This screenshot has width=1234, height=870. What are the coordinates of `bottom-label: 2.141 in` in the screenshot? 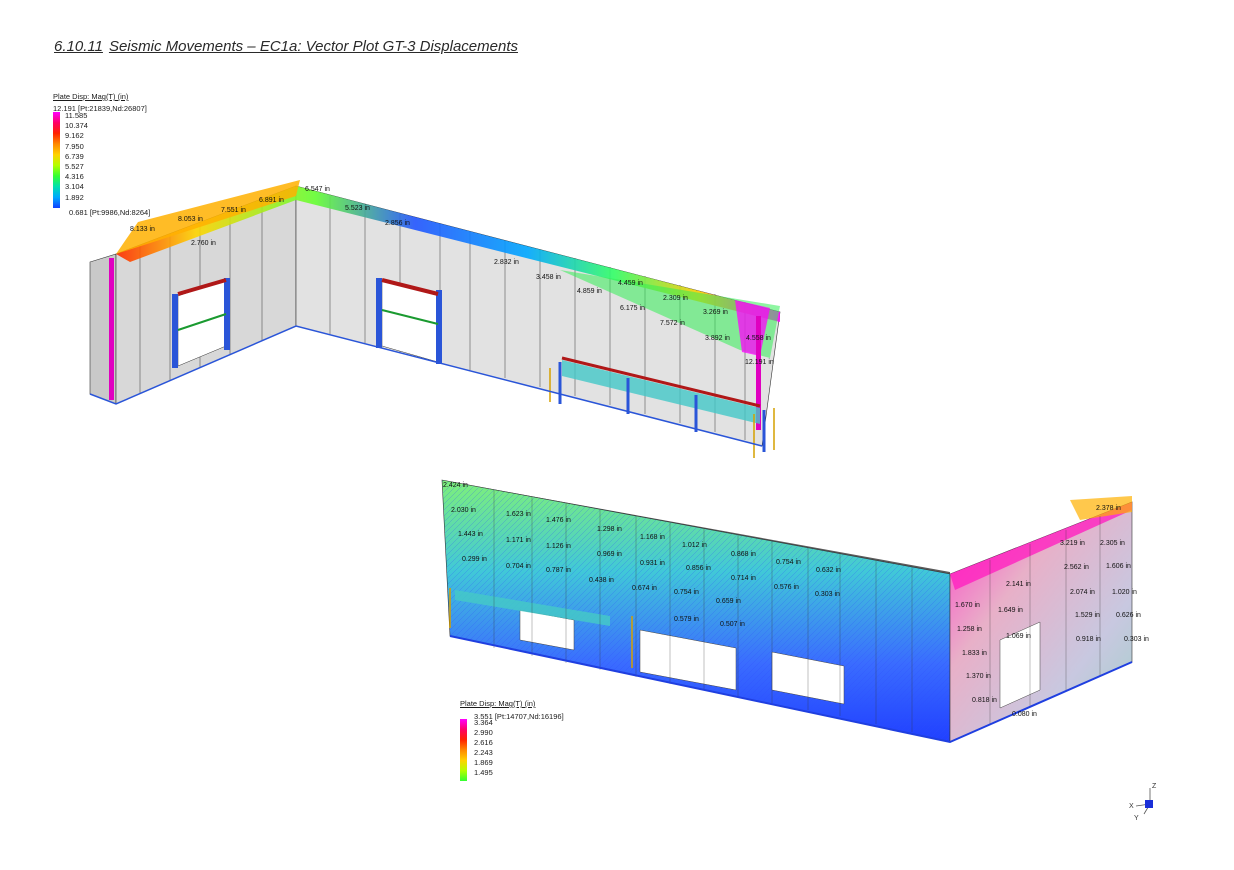 It's located at (1018, 584).